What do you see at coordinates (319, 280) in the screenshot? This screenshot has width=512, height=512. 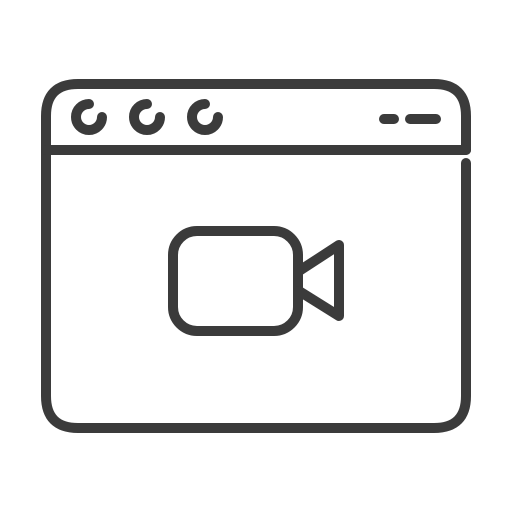 I see `camera-lens-triangle` at bounding box center [319, 280].